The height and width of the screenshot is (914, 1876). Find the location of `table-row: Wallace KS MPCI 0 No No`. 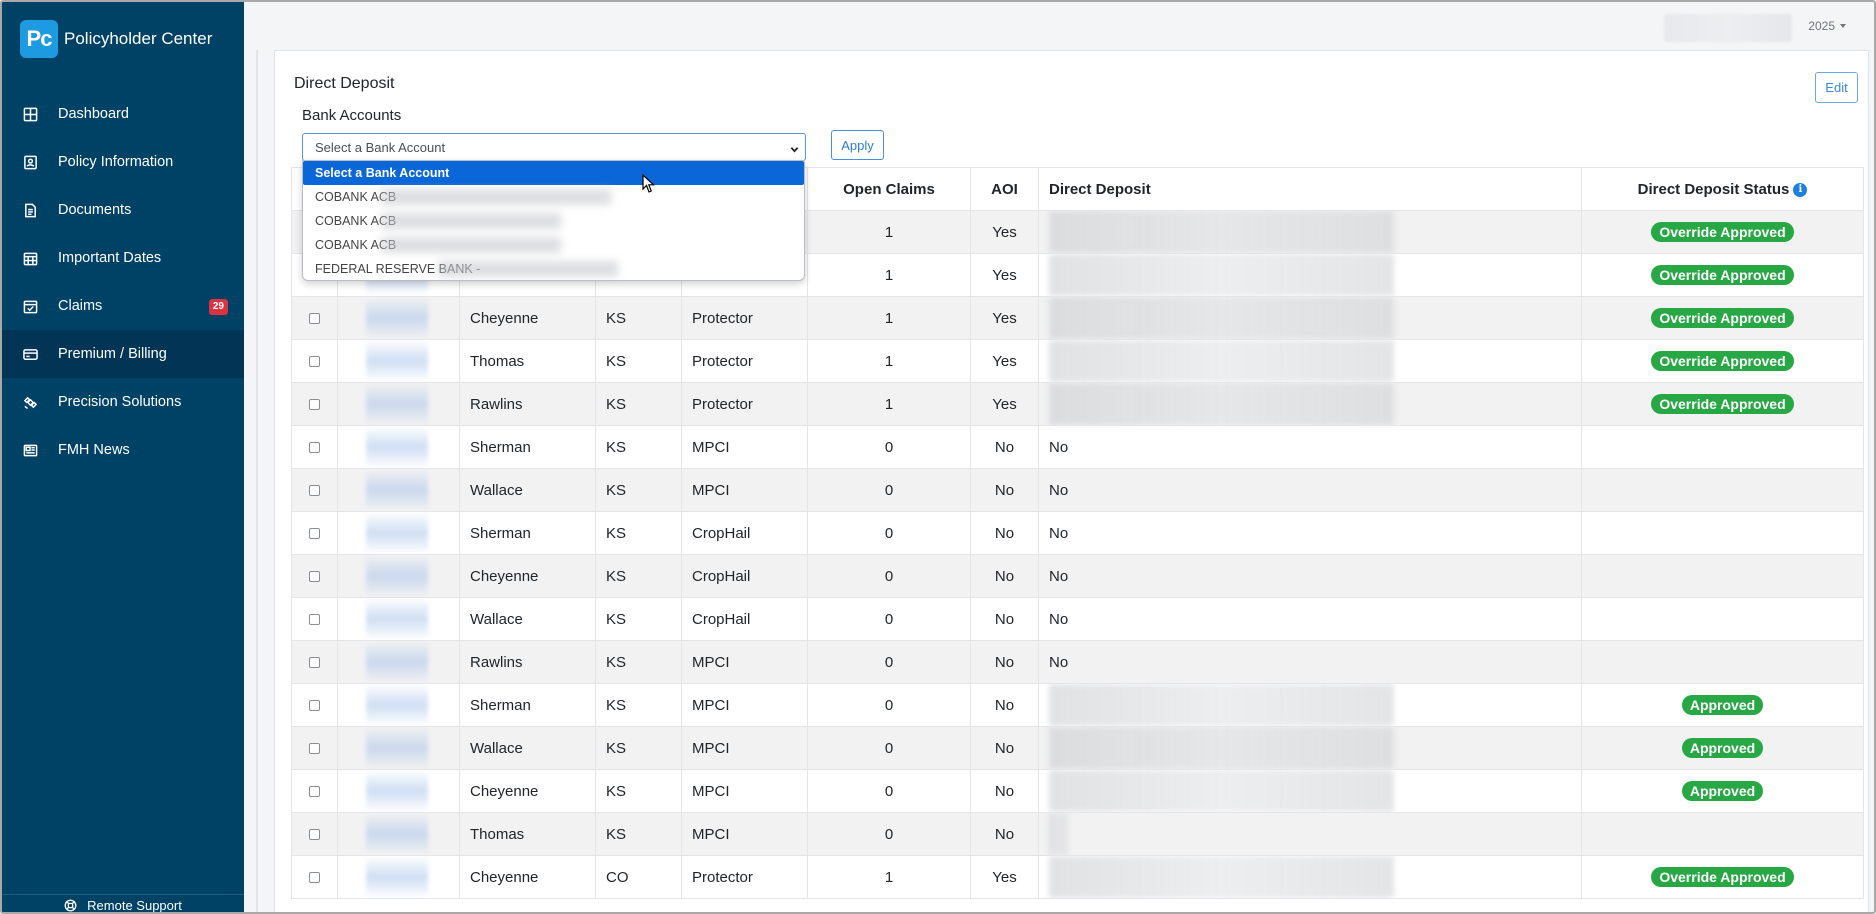

table-row: Wallace KS MPCI 0 No No is located at coordinates (1077, 490).